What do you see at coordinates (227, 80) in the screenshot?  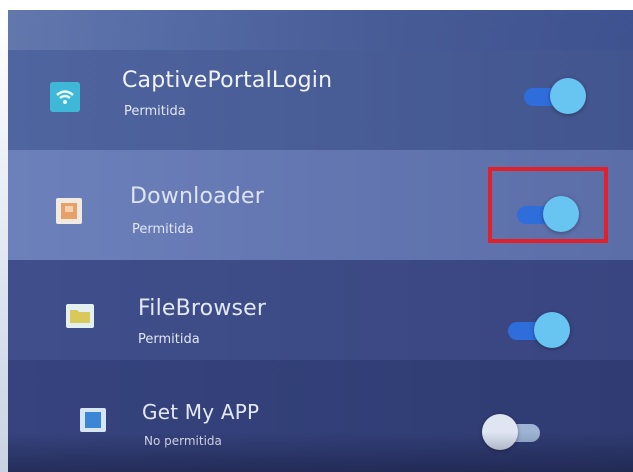 I see `app-name: CaptivePortalLogin` at bounding box center [227, 80].